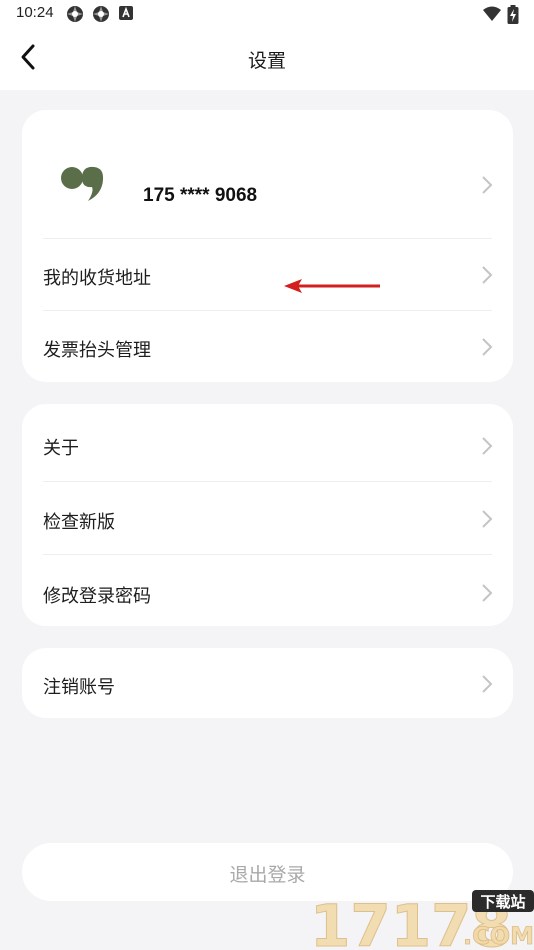 The image size is (534, 950). What do you see at coordinates (97, 278) in the screenshot?
I see `settings-item-label: 我的收货地址` at bounding box center [97, 278].